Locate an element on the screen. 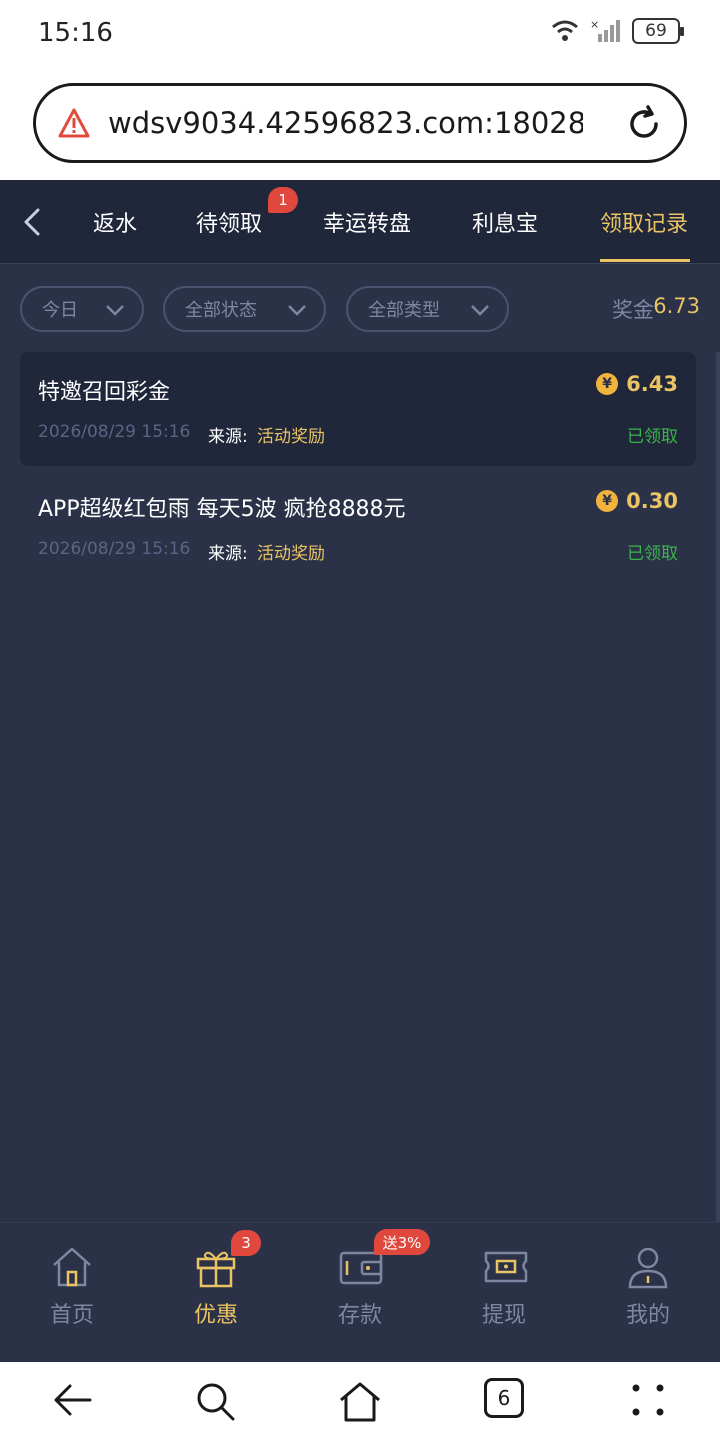 The image size is (720, 1443). date-filter-label: 今日 is located at coordinates (60, 310).